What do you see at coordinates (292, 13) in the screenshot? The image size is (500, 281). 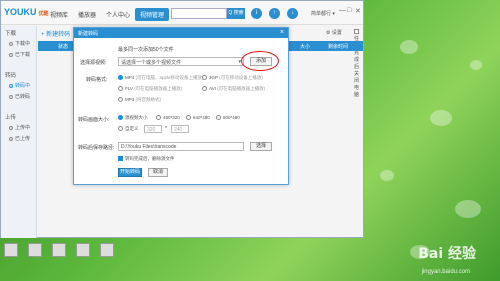 I see `download-icon: ↓` at bounding box center [292, 13].